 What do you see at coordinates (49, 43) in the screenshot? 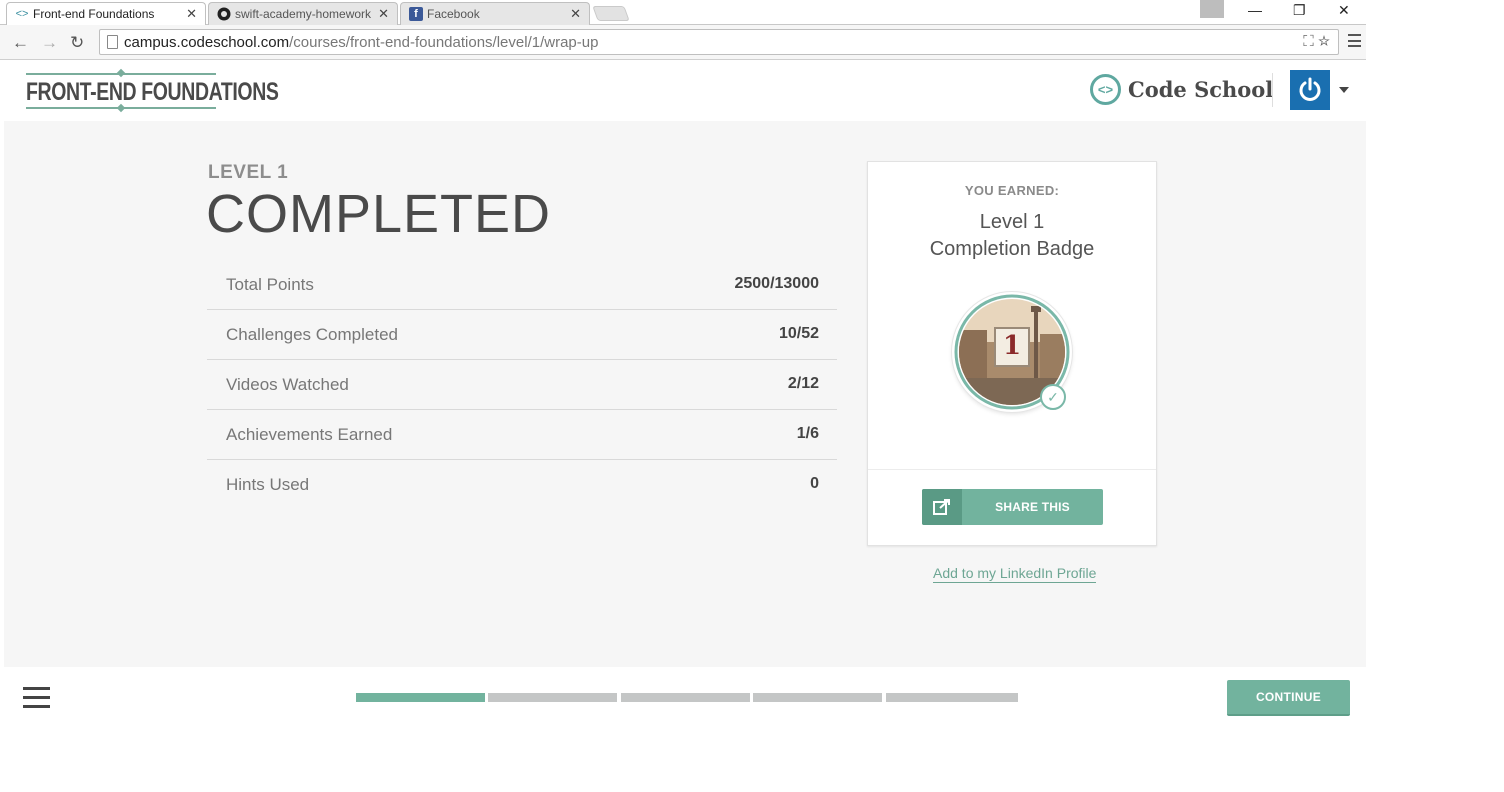
I see `forward-icon: →` at bounding box center [49, 43].